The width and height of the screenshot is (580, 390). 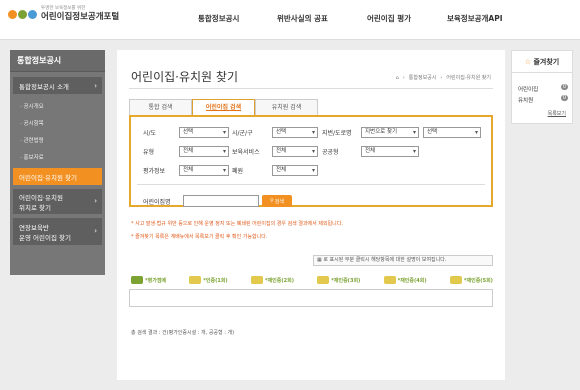 What do you see at coordinates (184, 77) in the screenshot?
I see `page-title: 어린이집·유치원 찾기` at bounding box center [184, 77].